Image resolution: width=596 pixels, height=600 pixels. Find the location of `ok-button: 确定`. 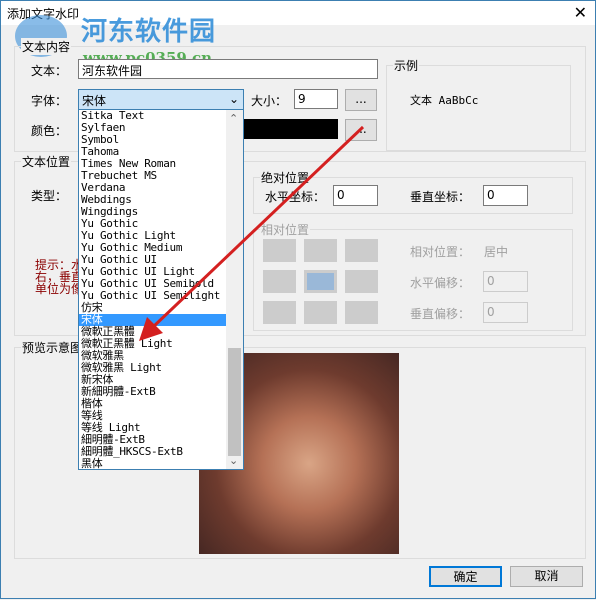

ok-button: 确定 is located at coordinates (465, 576).